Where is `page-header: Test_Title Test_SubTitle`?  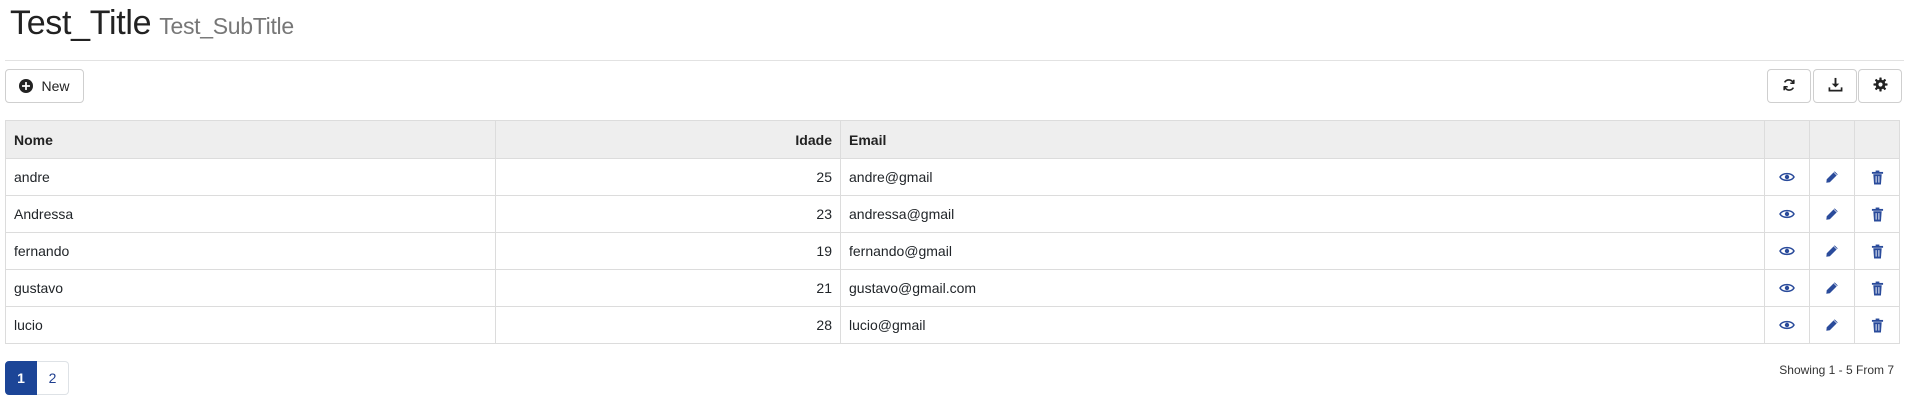 page-header: Test_Title Test_SubTitle is located at coordinates (954, 30).